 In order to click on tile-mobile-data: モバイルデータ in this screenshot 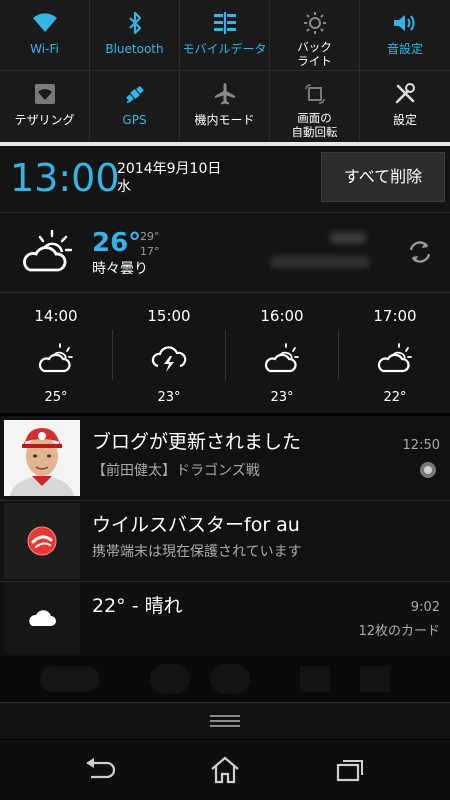, I will do `click(225, 35)`.